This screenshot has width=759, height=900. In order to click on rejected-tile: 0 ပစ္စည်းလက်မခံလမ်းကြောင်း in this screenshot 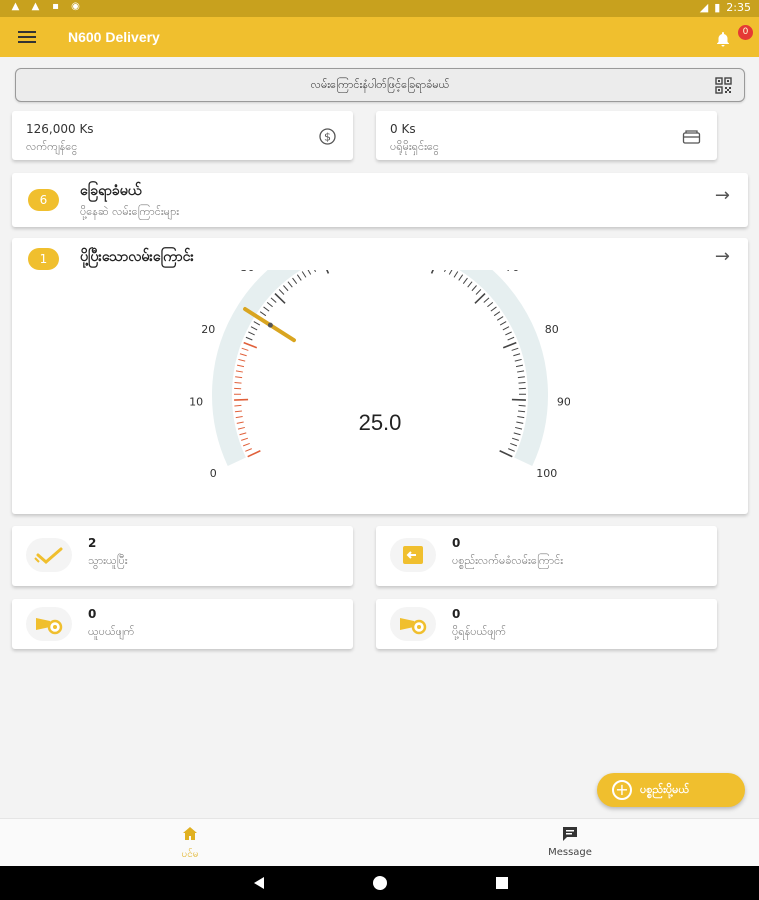, I will do `click(546, 556)`.